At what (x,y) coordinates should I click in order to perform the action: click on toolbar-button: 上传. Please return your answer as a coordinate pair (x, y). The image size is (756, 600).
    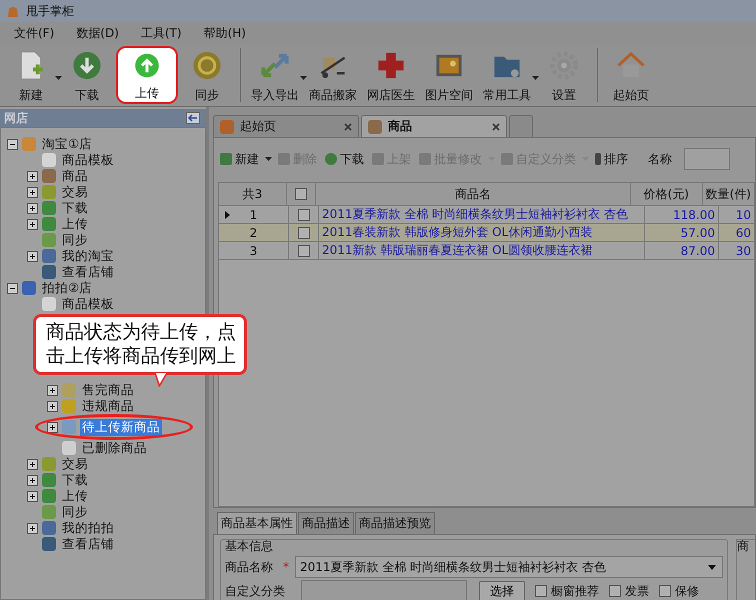
    Looking at the image, I should click on (147, 75).